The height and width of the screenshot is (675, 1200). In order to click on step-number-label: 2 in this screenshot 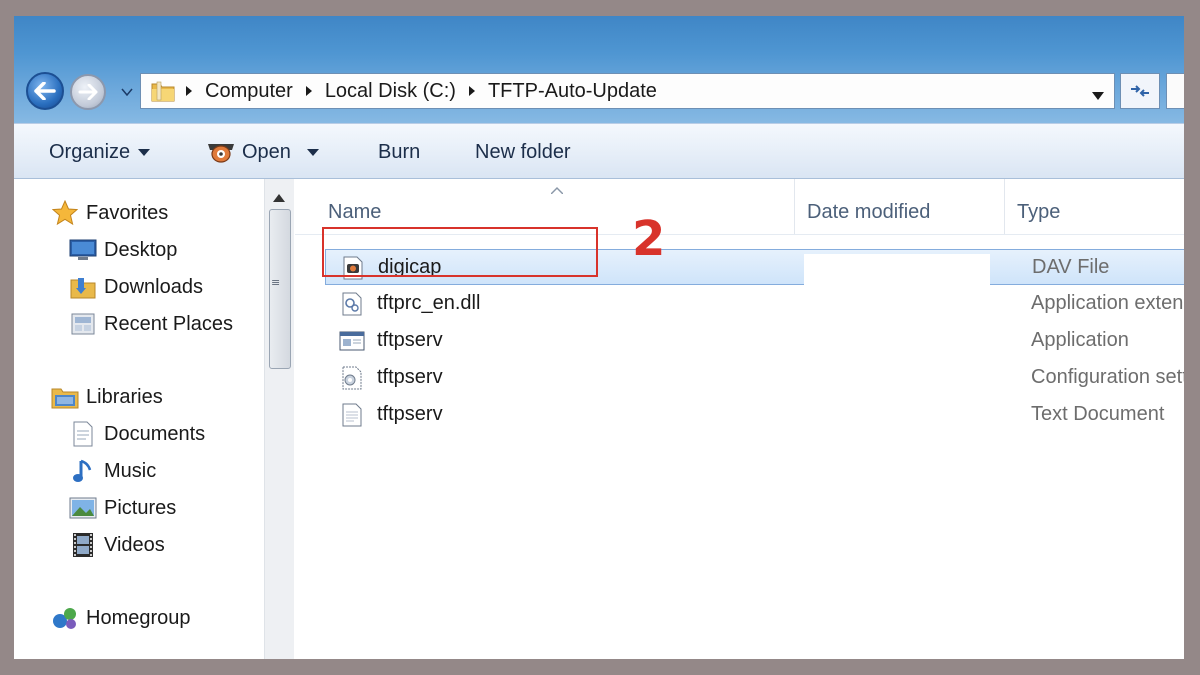, I will do `click(649, 239)`.